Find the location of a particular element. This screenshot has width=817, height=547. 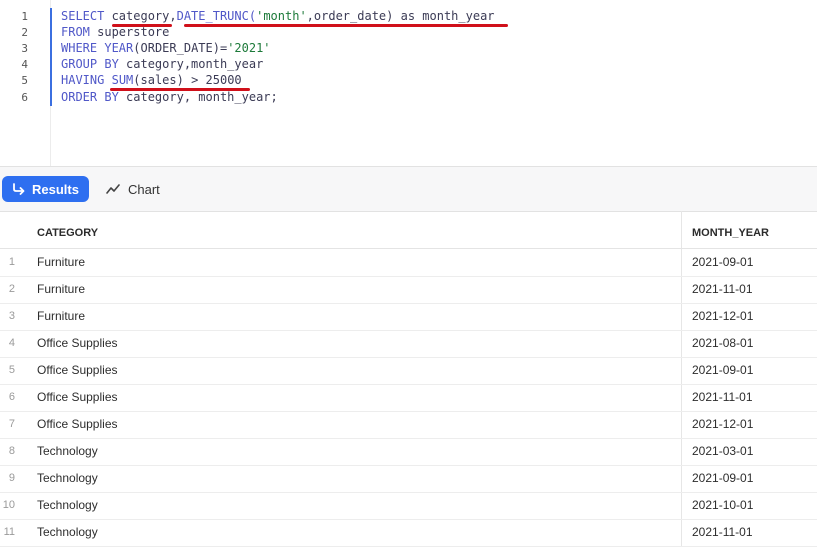

code-line-3: WHERE YEAR(ORDER_DATE)='2021' is located at coordinates (166, 48).